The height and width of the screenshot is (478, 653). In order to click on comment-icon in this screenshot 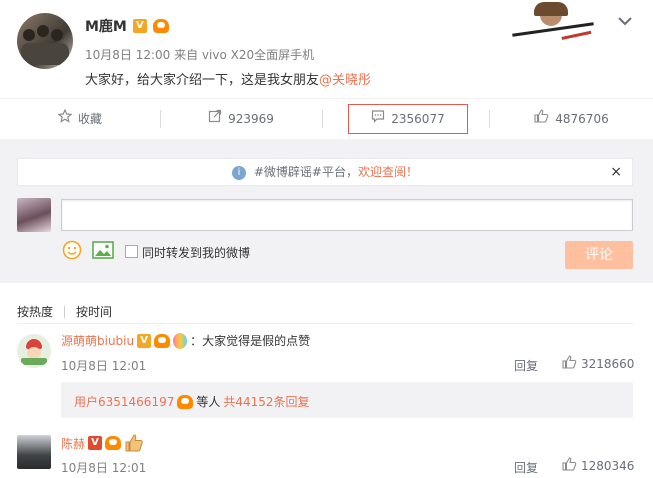, I will do `click(378, 119)`.